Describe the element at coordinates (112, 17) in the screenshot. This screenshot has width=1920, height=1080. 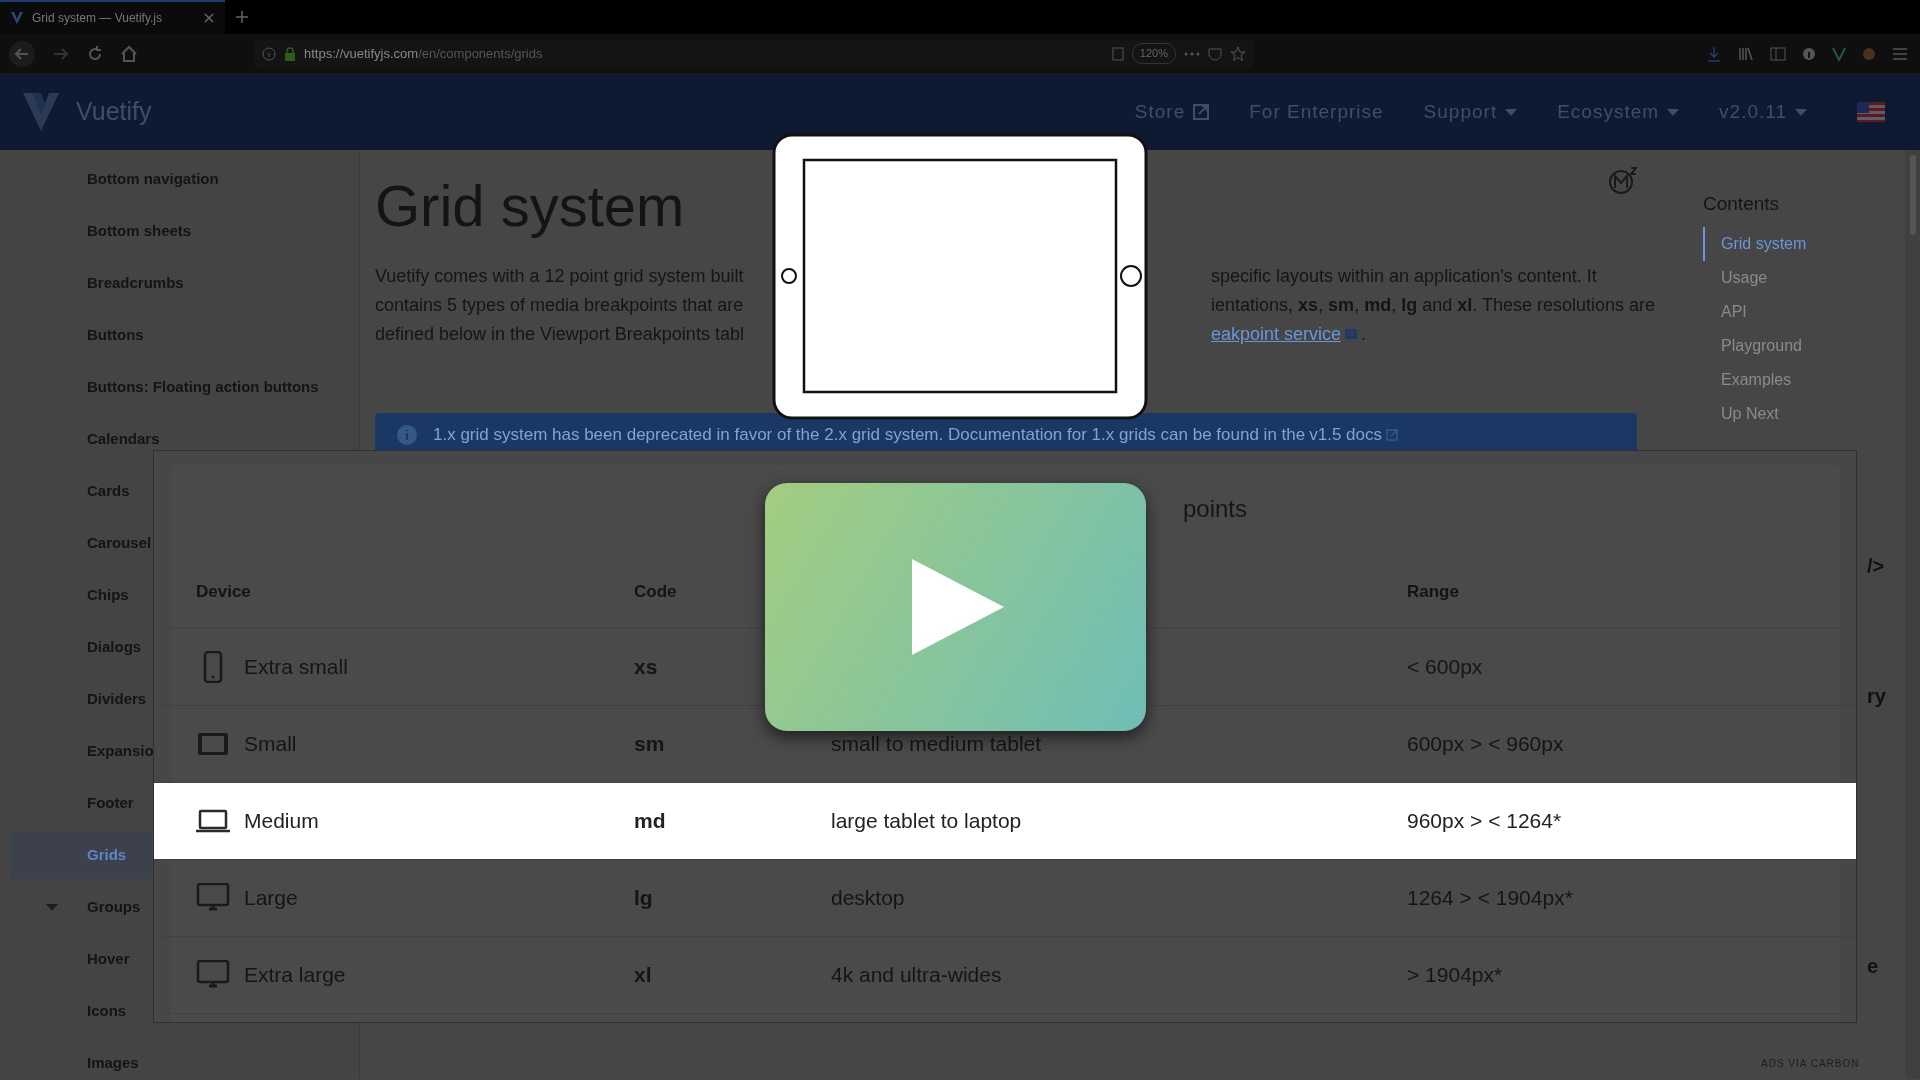
I see `browser-tab: Grid system — Vuetify.js` at that location.